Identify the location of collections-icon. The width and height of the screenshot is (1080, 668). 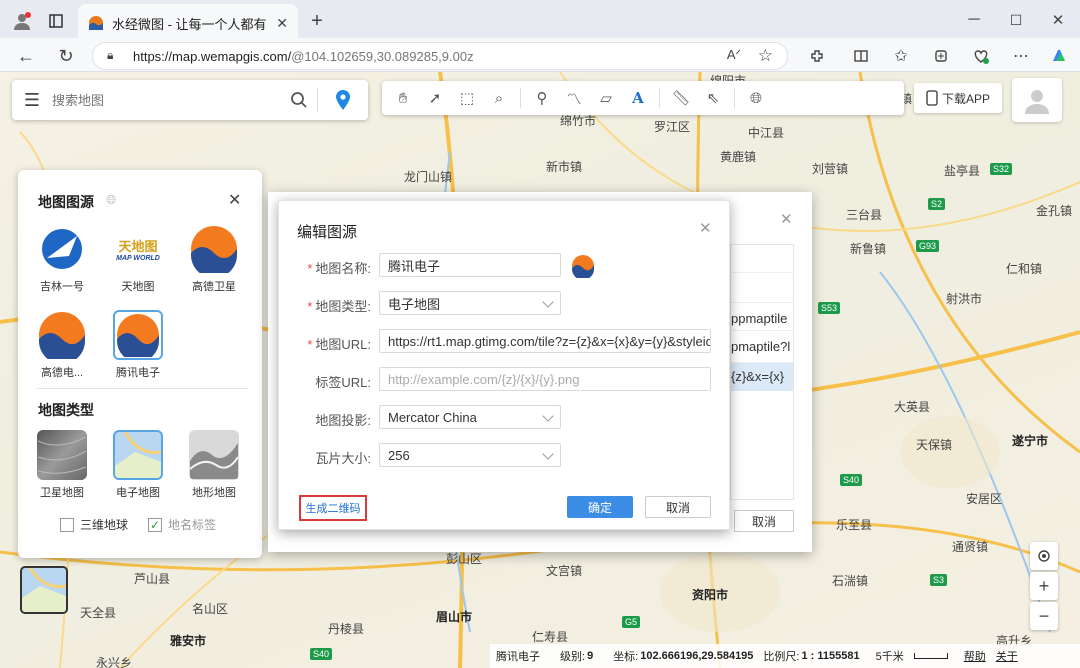
(941, 56).